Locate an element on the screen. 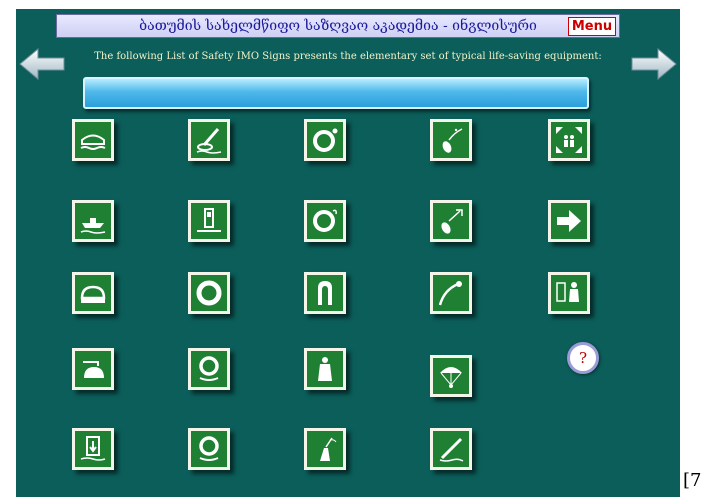 The image size is (712, 499). sign-embarkation-ladder is located at coordinates (93, 449).